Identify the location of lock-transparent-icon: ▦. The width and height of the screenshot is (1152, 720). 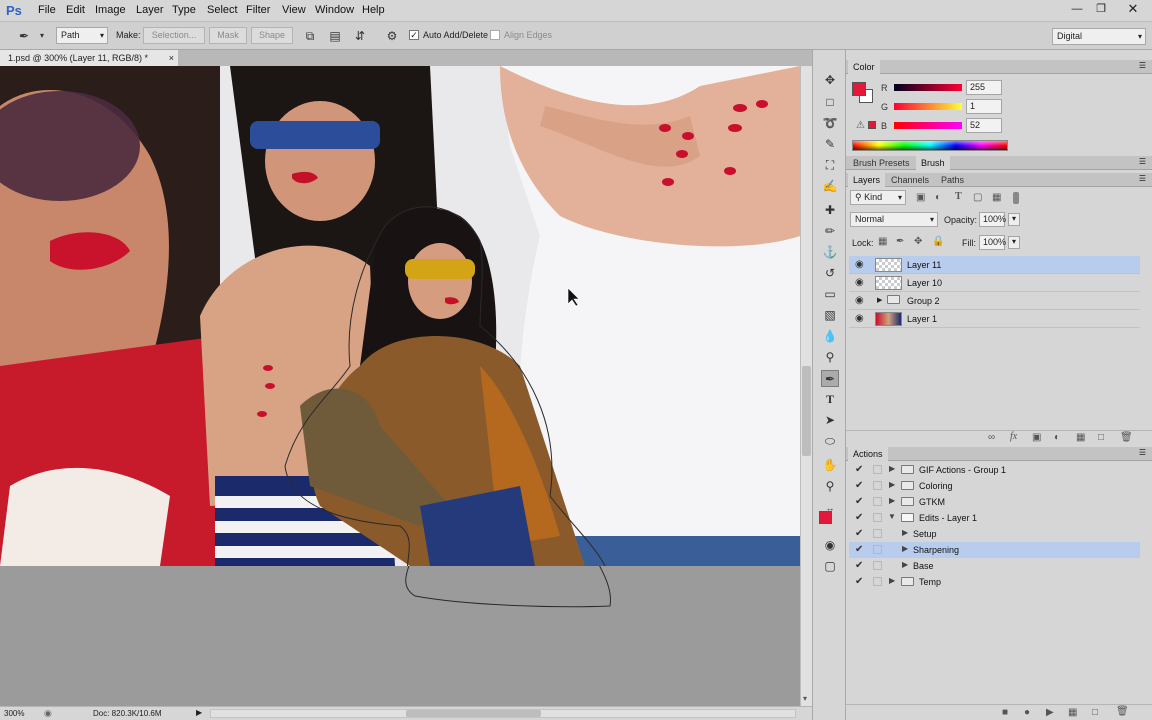
(882, 241).